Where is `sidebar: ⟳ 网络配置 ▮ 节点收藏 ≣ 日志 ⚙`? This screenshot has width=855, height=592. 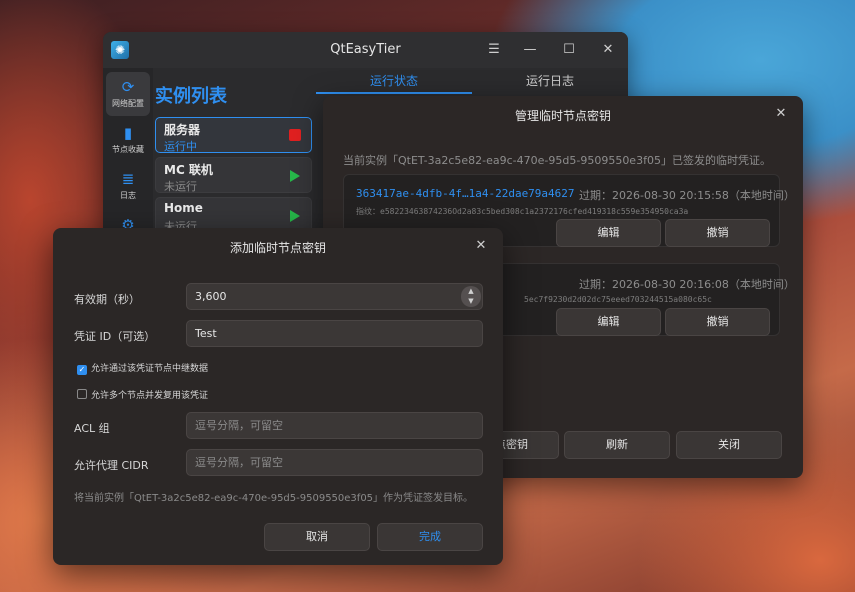 sidebar: ⟳ 网络配置 ▮ 节点收藏 ≣ 日志 ⚙ is located at coordinates (128, 155).